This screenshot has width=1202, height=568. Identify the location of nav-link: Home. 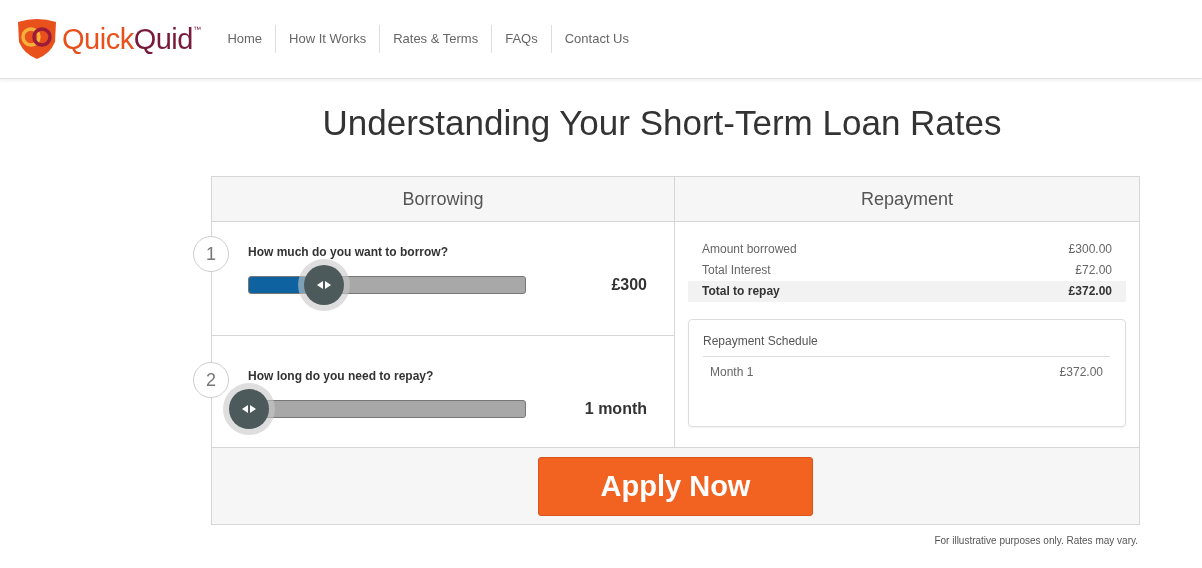
(245, 39).